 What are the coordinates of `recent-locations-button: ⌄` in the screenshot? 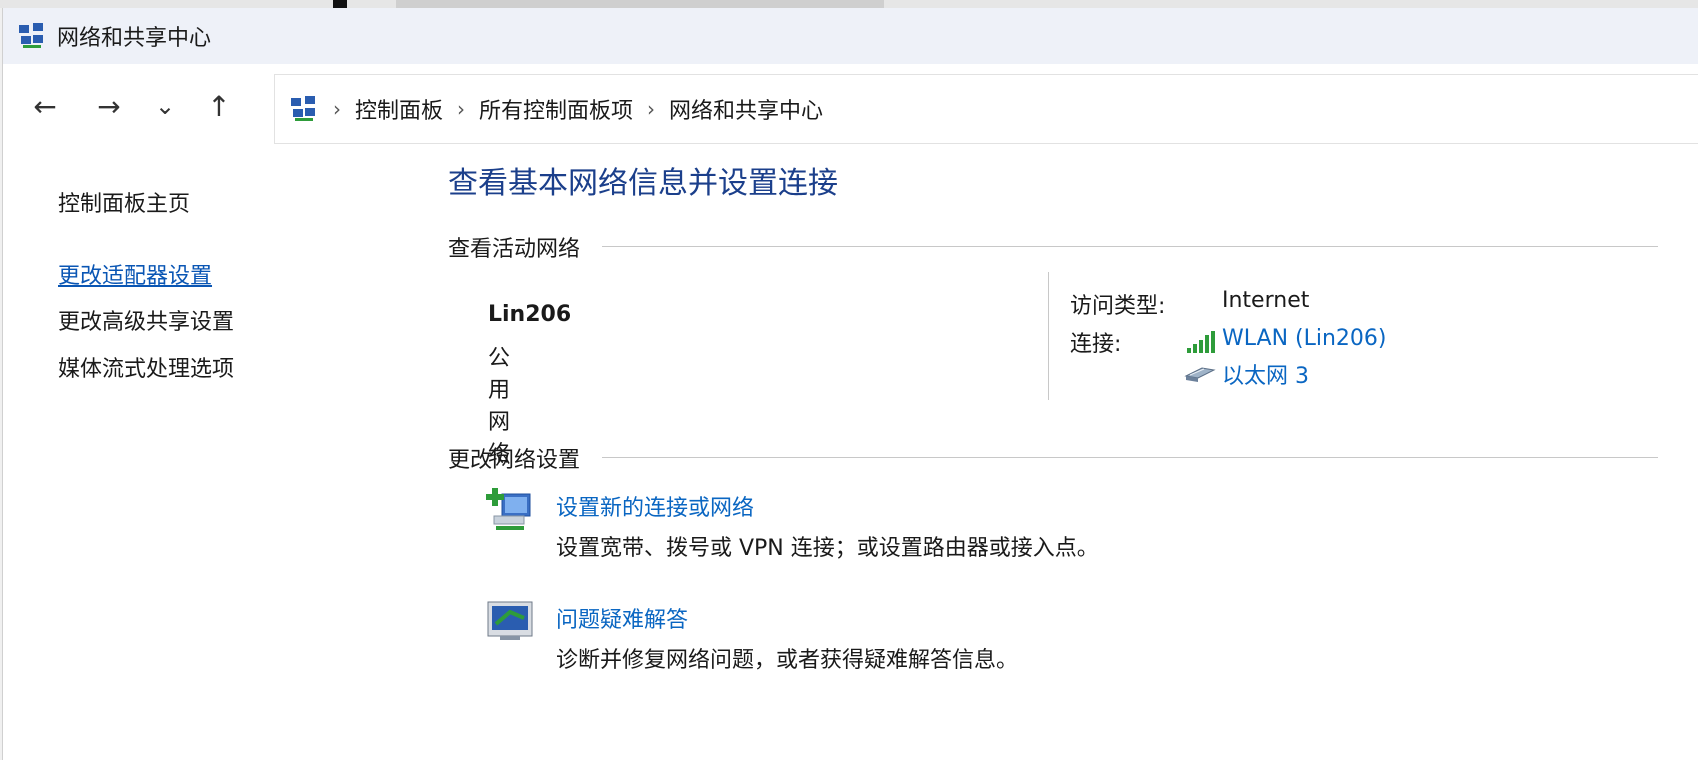 It's located at (165, 106).